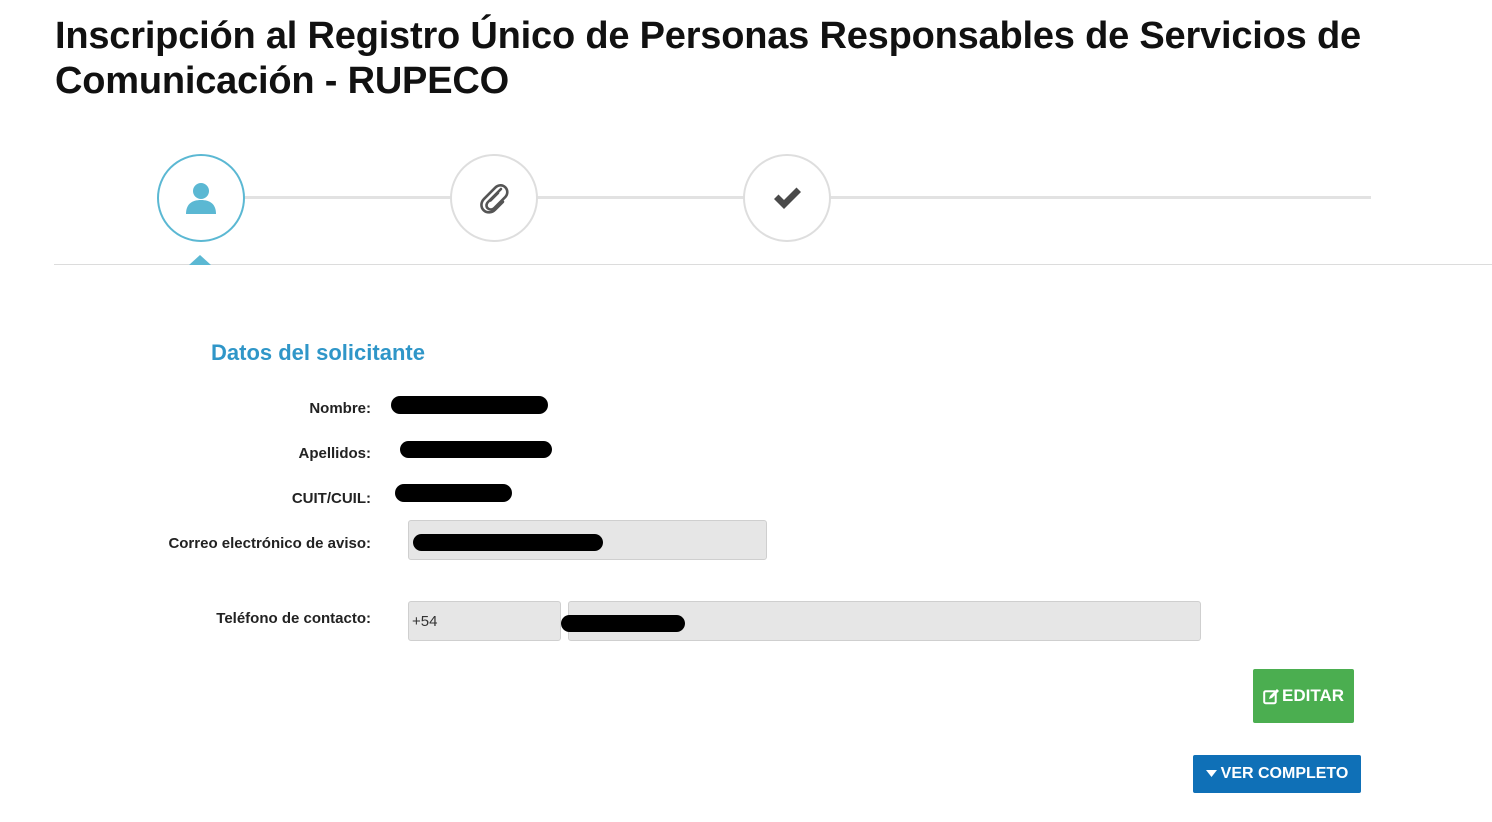 The width and height of the screenshot is (1492, 822). Describe the element at coordinates (269, 543) in the screenshot. I see `correo-label: Correo electrónico de aviso:` at that location.